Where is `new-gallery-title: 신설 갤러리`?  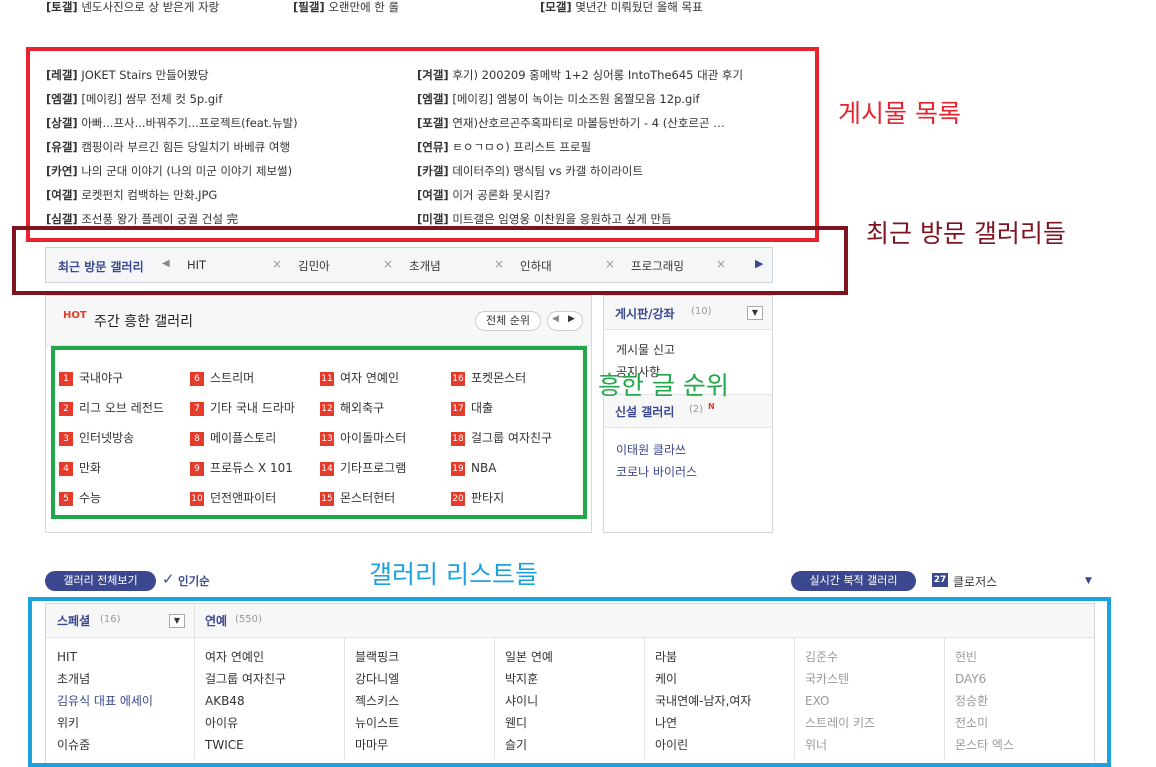 new-gallery-title: 신설 갤러리 is located at coordinates (644, 411).